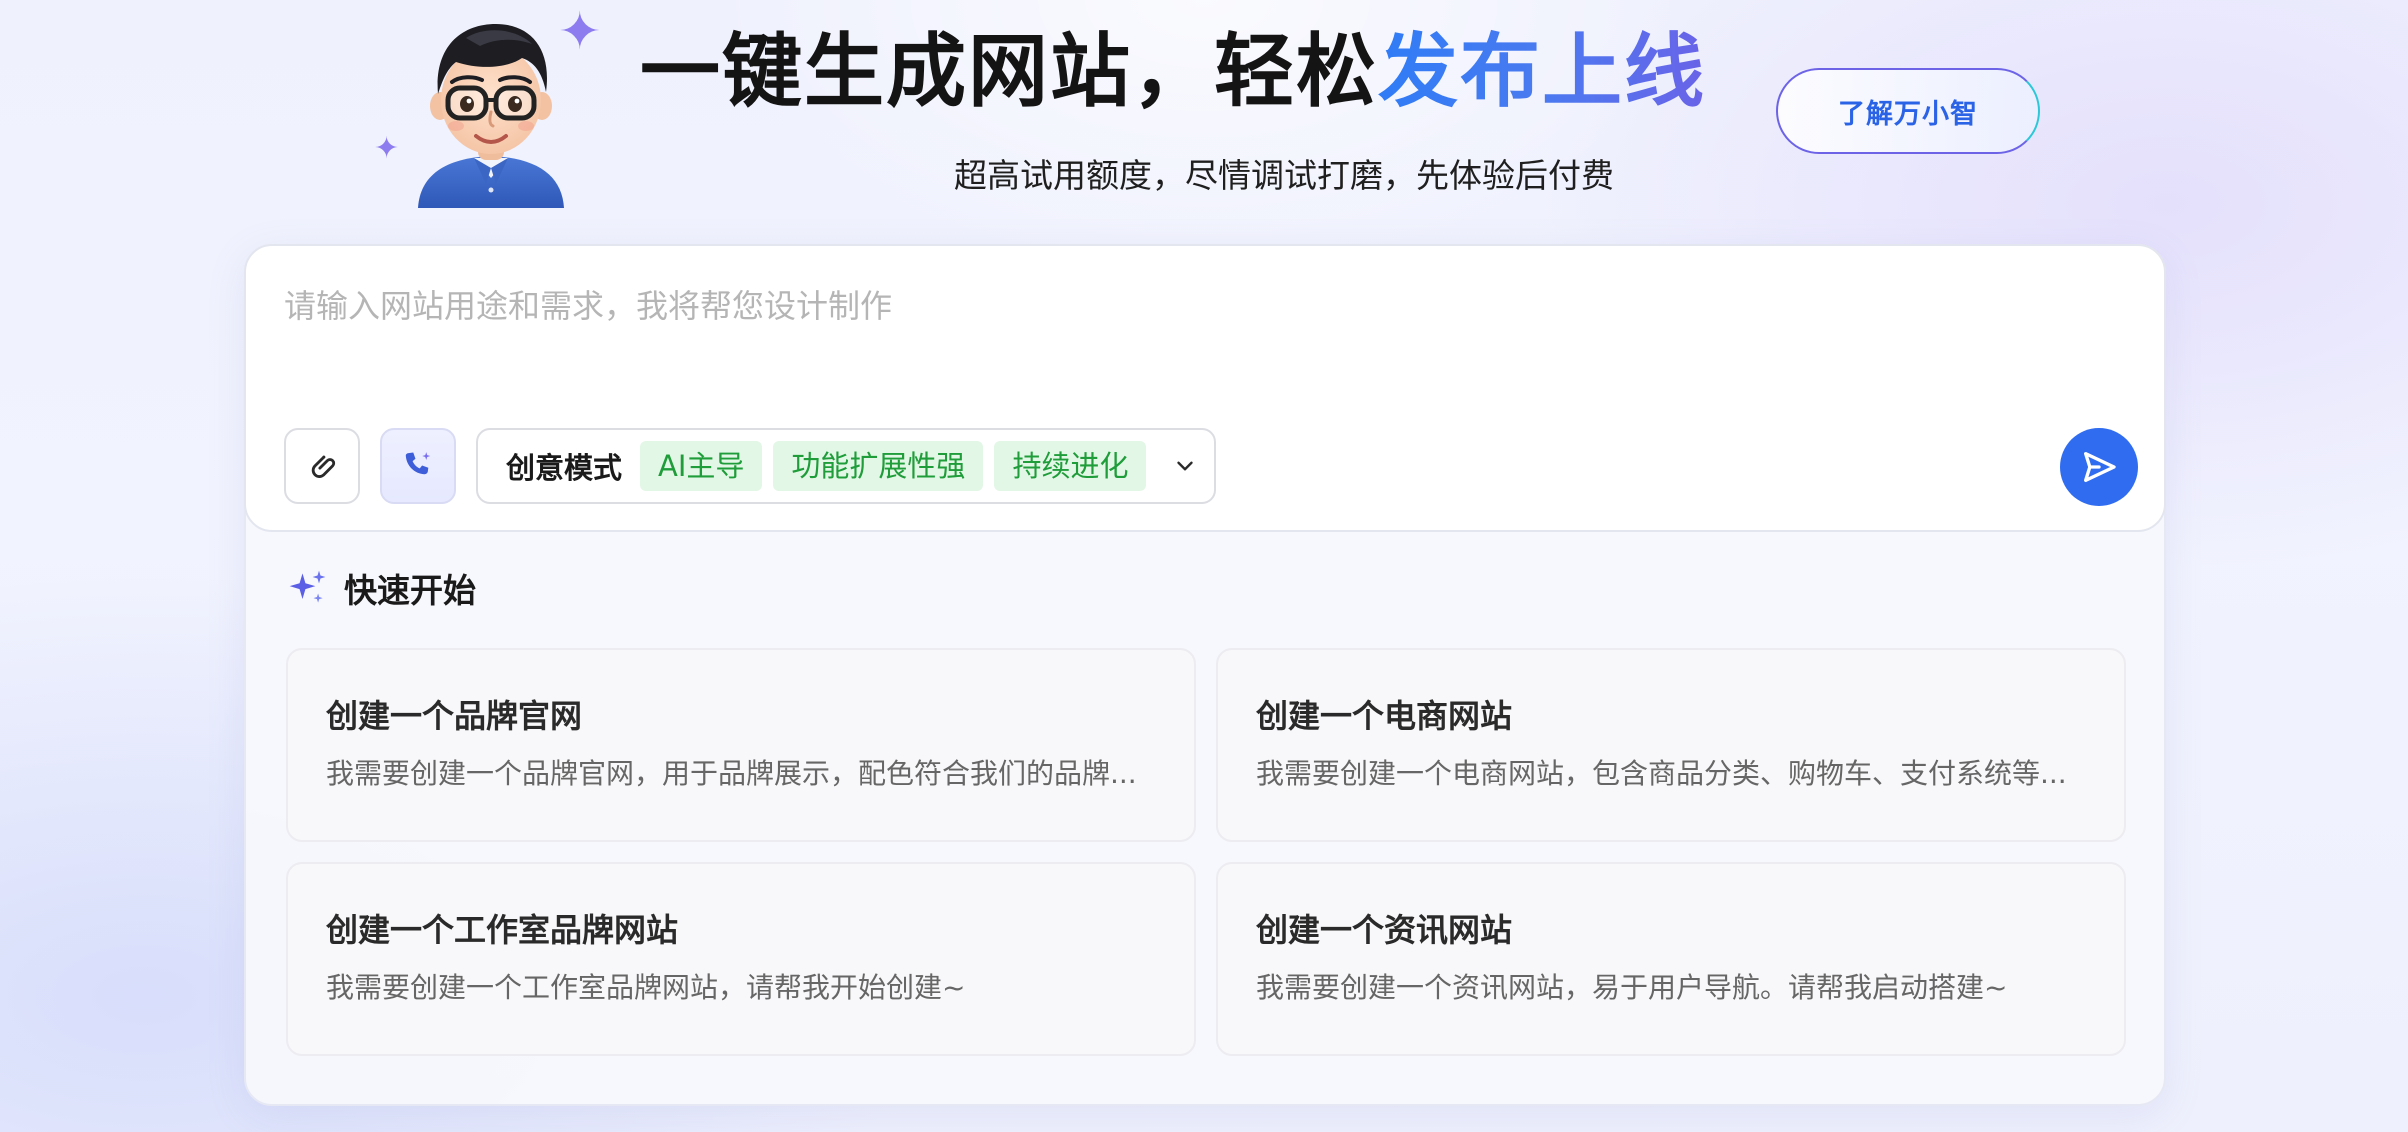 This screenshot has height=1132, width=2408. What do you see at coordinates (878, 466) in the screenshot?
I see `mode-chip: 功能扩展性强` at bounding box center [878, 466].